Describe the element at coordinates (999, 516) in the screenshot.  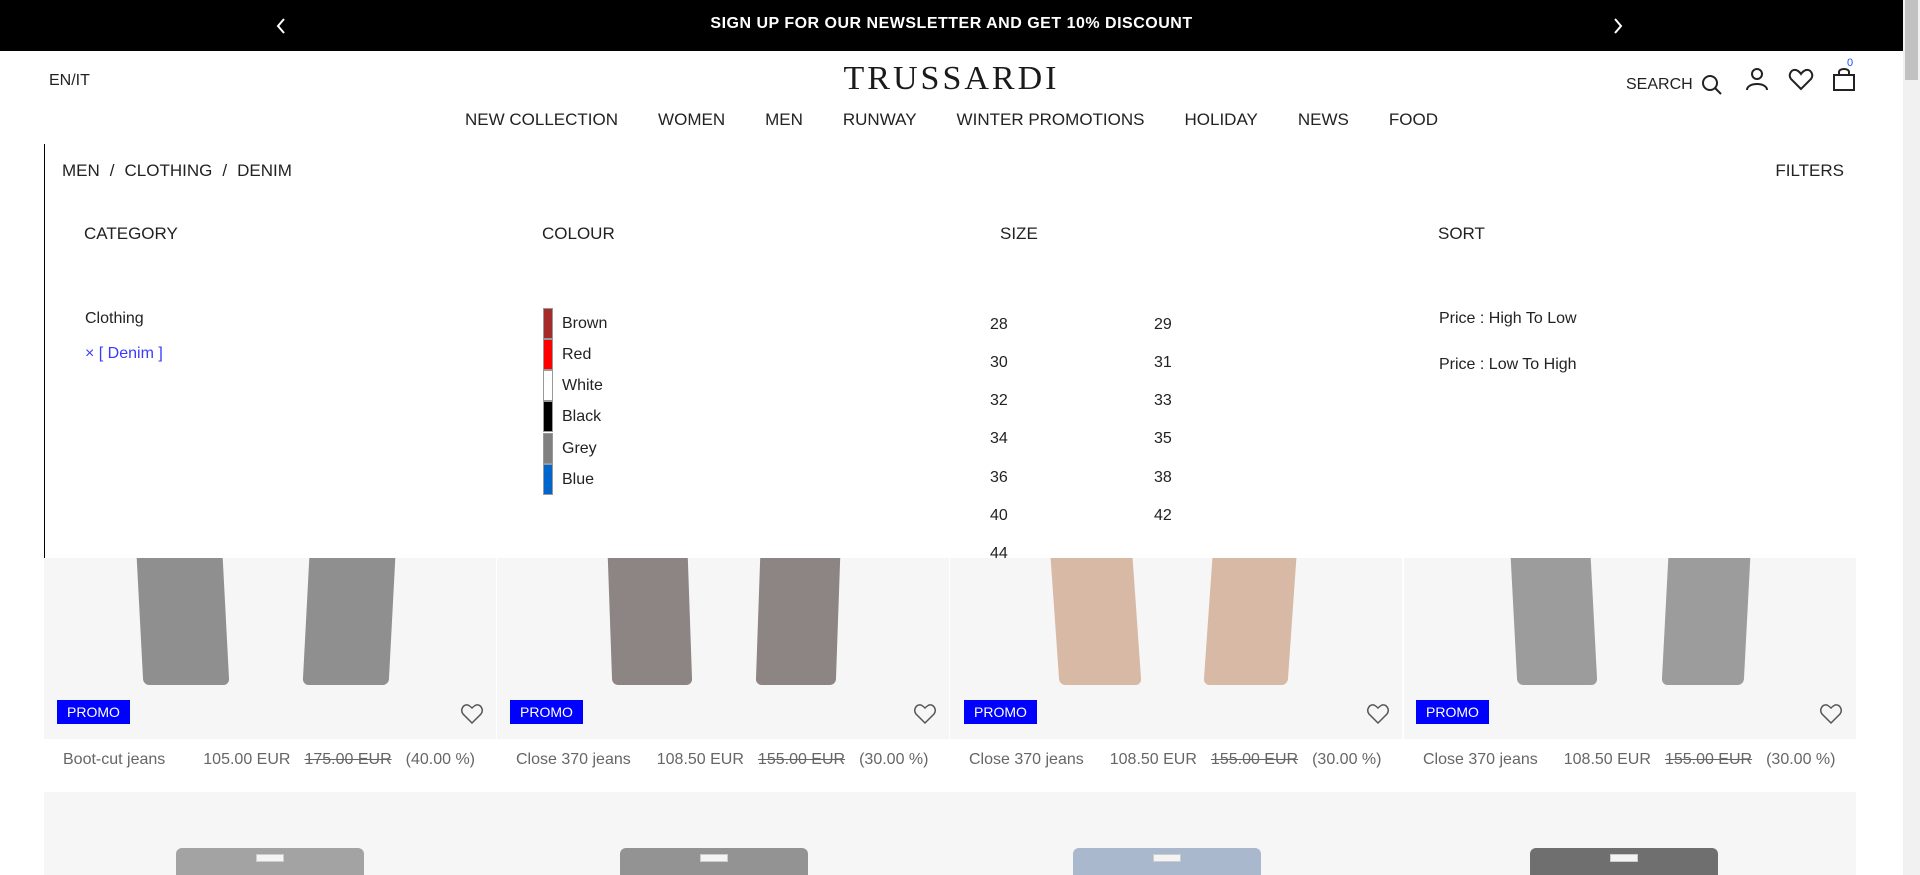
I see `size-option: 40` at that location.